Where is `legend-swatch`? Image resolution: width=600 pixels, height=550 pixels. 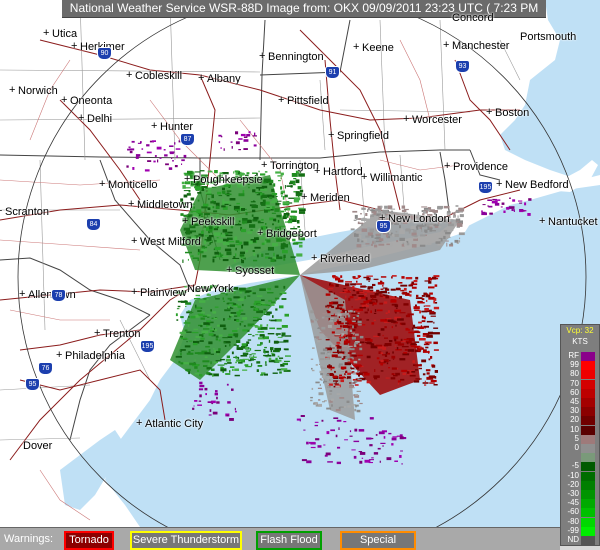 legend-swatch is located at coordinates (588, 540).